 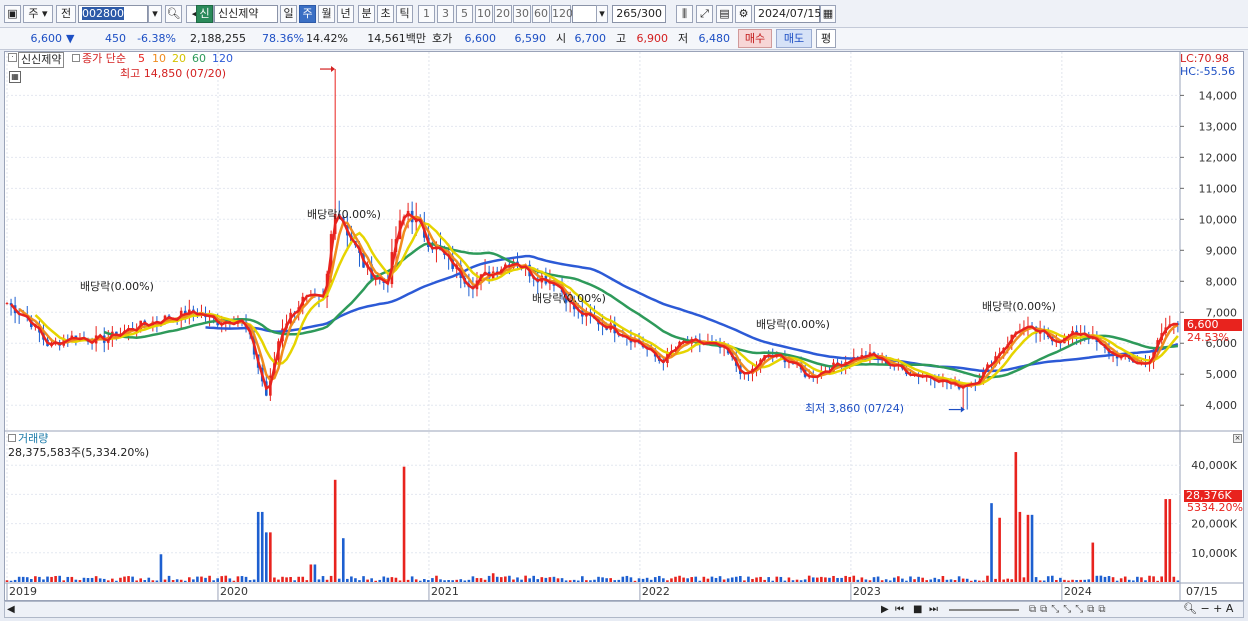 What do you see at coordinates (396, 38) in the screenshot?
I see `trade-amount: 14,561백만` at bounding box center [396, 38].